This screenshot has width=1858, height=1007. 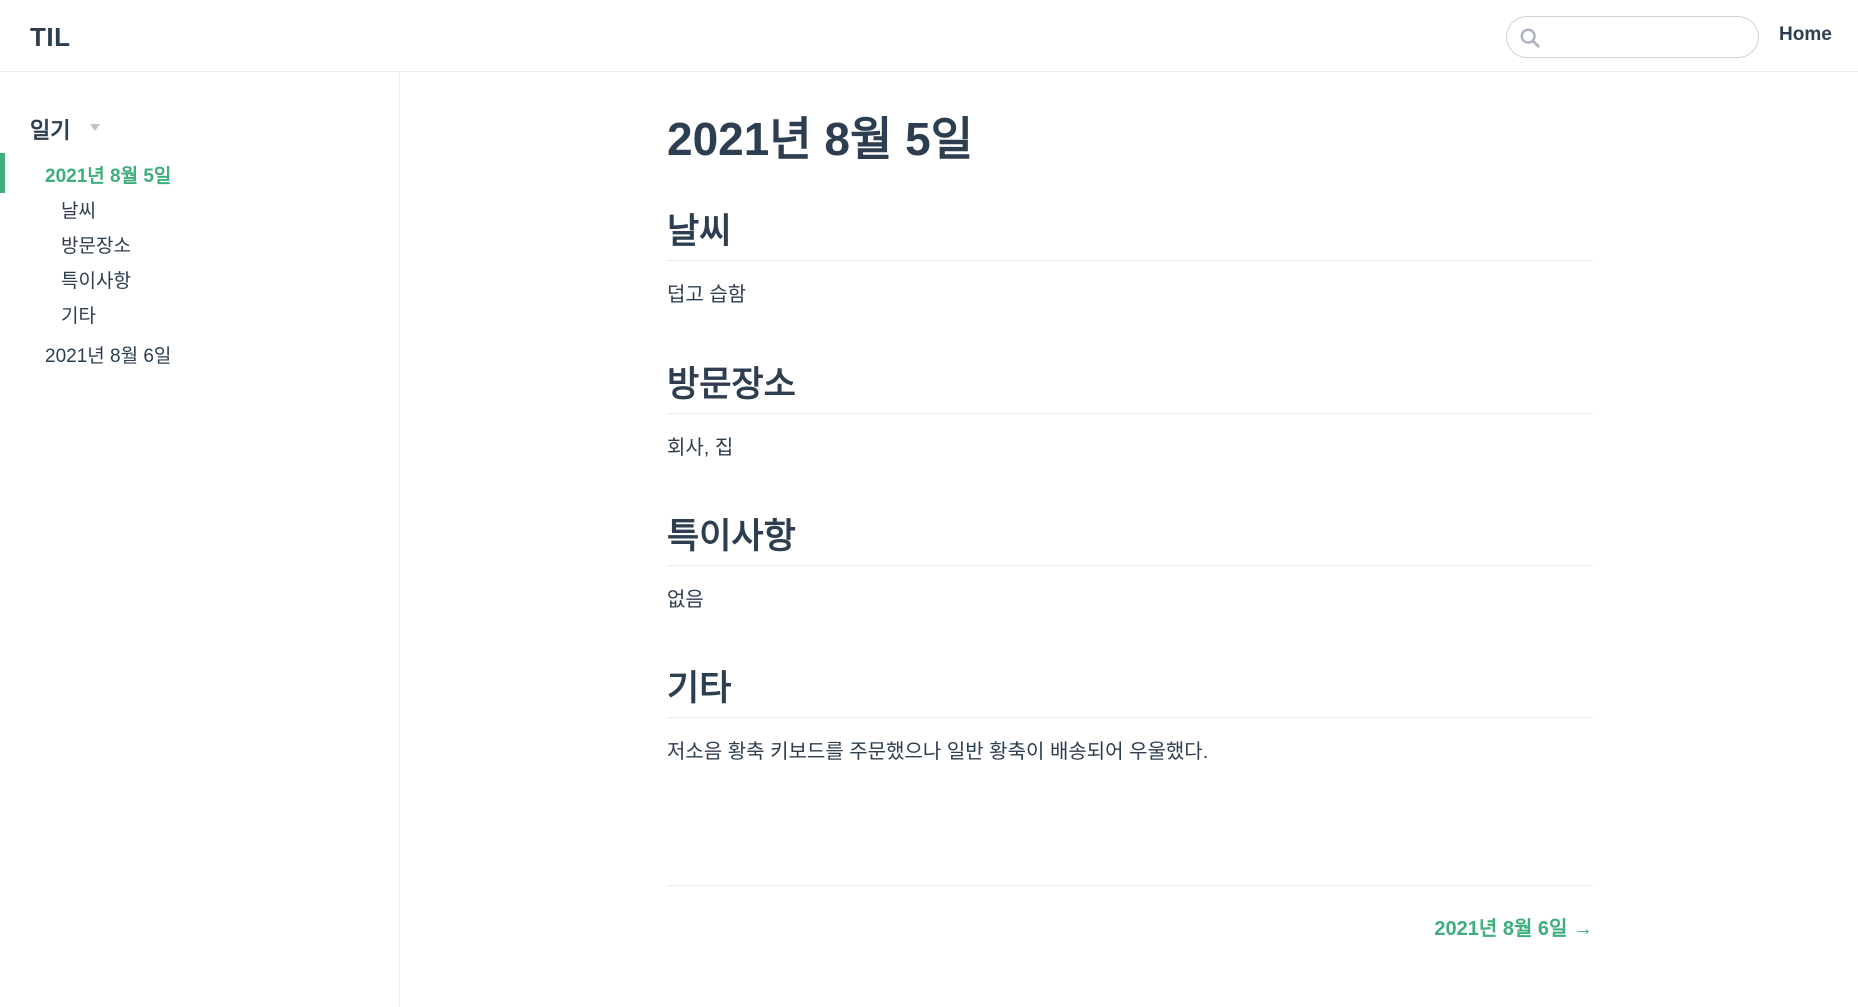 What do you see at coordinates (96, 244) in the screenshot?
I see `sidebar-subitem-places: 방문장소` at bounding box center [96, 244].